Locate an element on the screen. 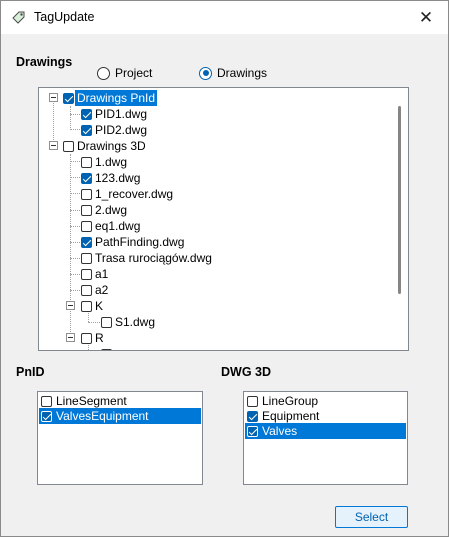  dwg3d-listbox: LineGroup Equipment Valves is located at coordinates (325, 438).